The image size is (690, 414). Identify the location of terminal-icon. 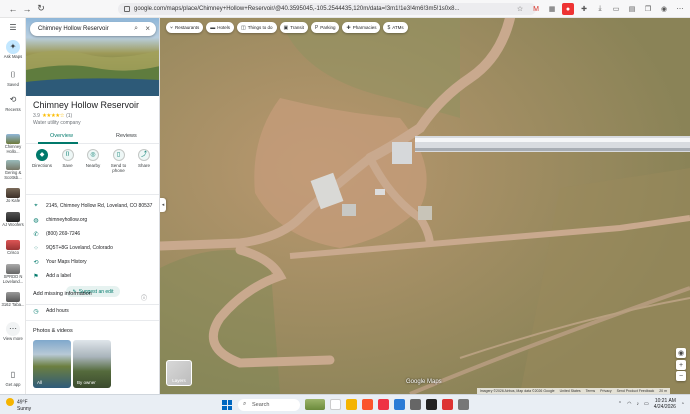
(431, 404).